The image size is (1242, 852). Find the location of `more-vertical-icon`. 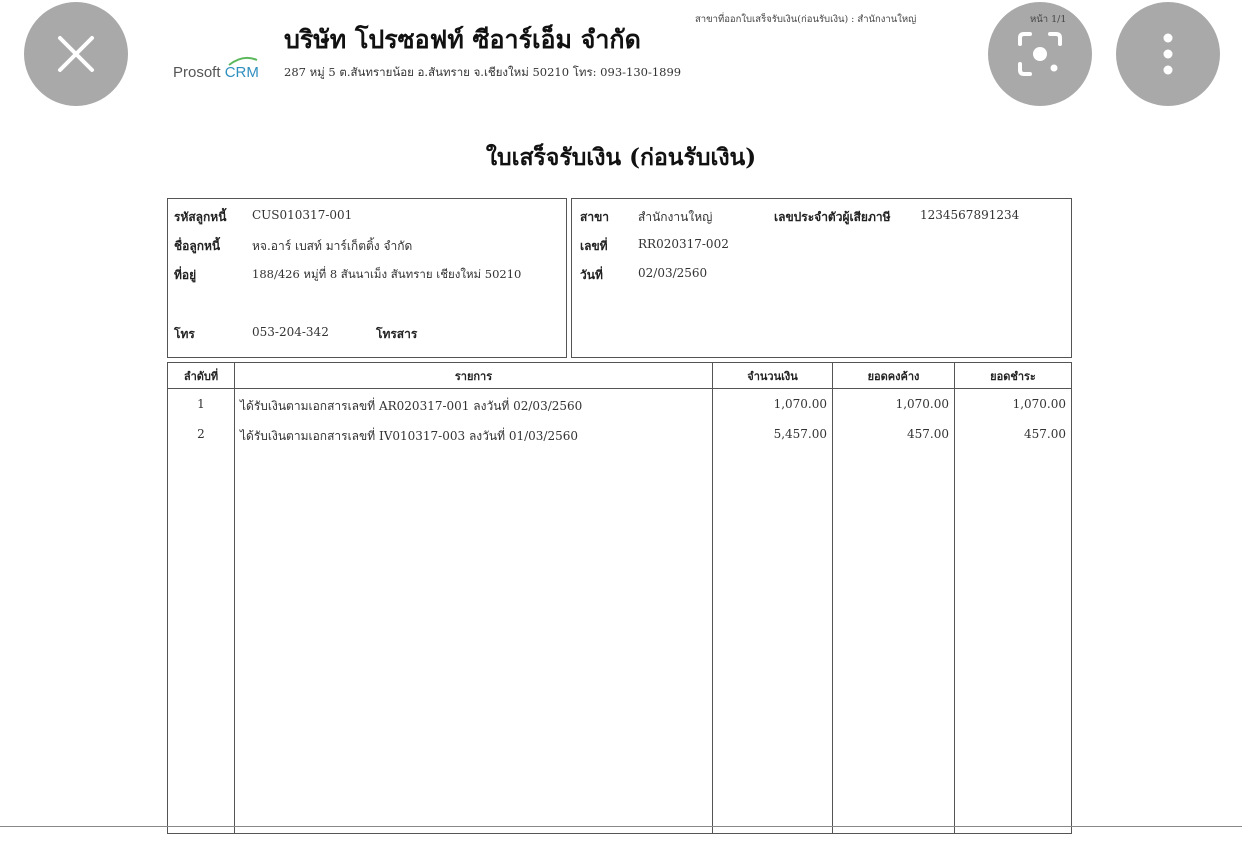

more-vertical-icon is located at coordinates (1168, 54).